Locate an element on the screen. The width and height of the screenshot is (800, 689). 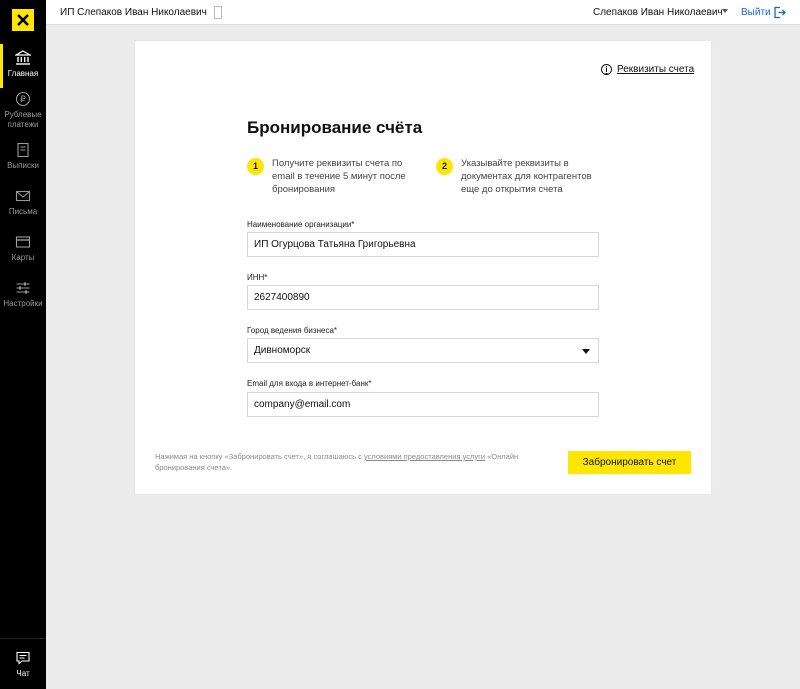
sidebar-item-label: Настройки is located at coordinates (23, 303).